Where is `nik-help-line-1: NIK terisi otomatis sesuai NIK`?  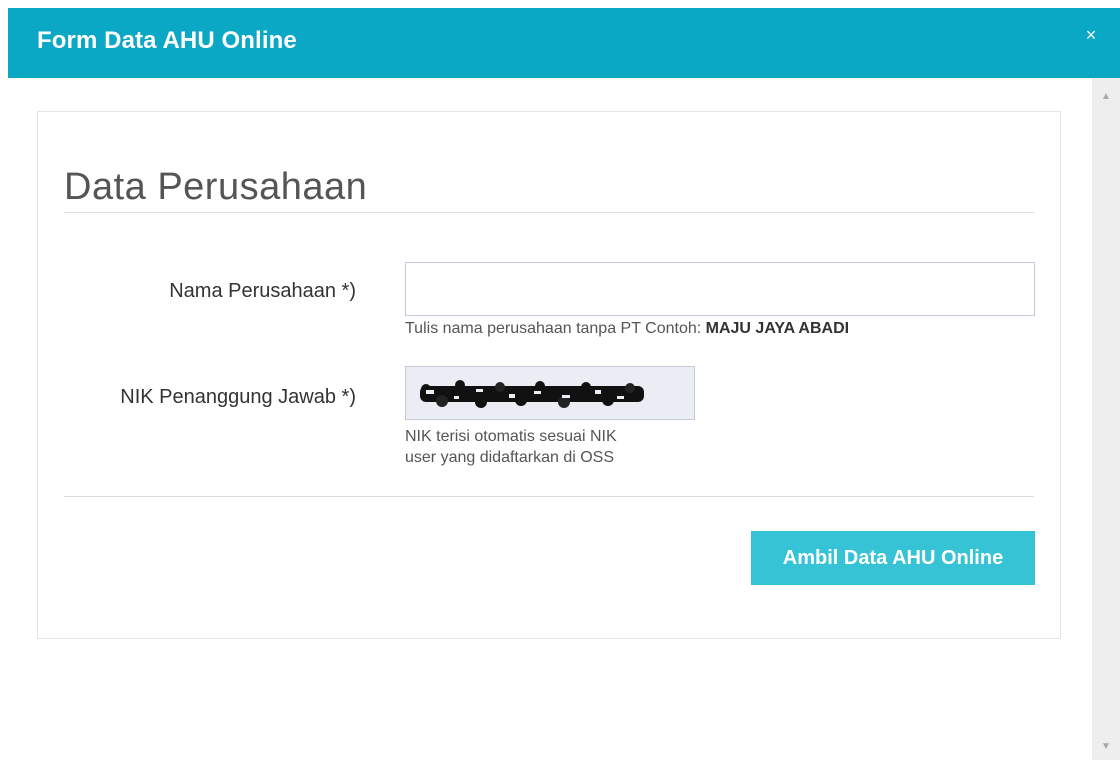 nik-help-line-1: NIK terisi otomatis sesuai NIK is located at coordinates (511, 436).